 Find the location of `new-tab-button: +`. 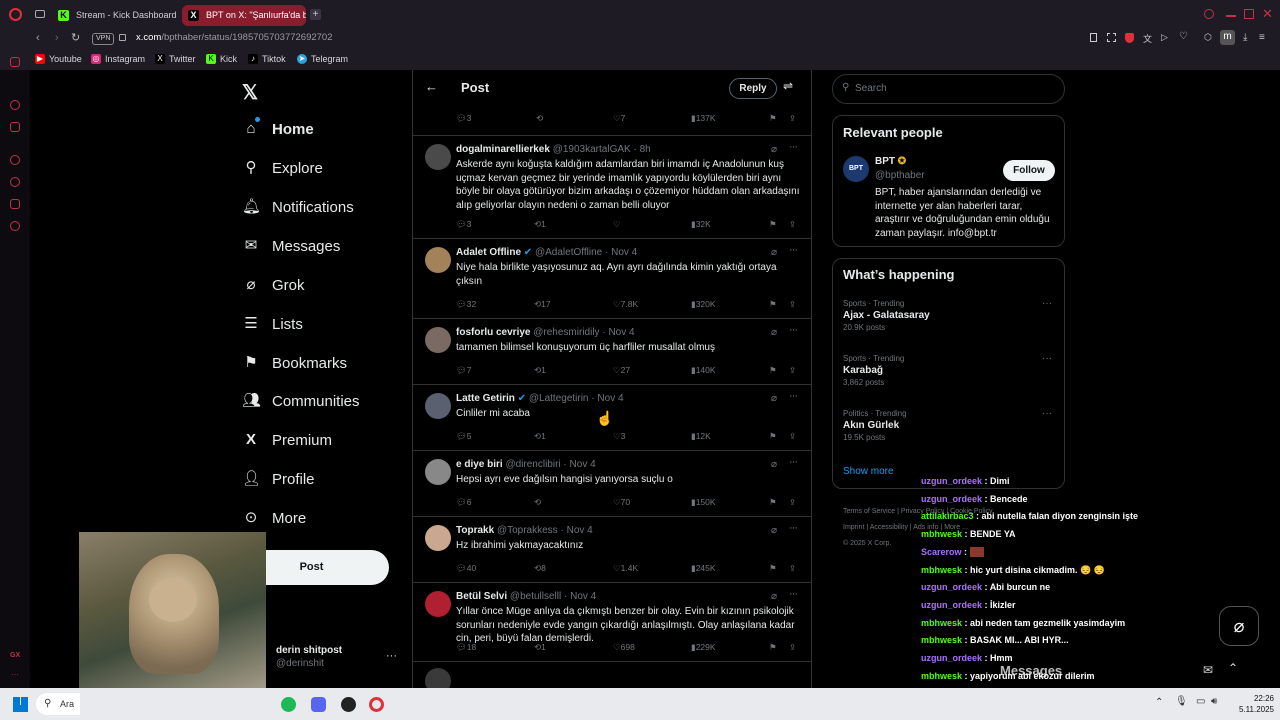

new-tab-button: + is located at coordinates (315, 14).